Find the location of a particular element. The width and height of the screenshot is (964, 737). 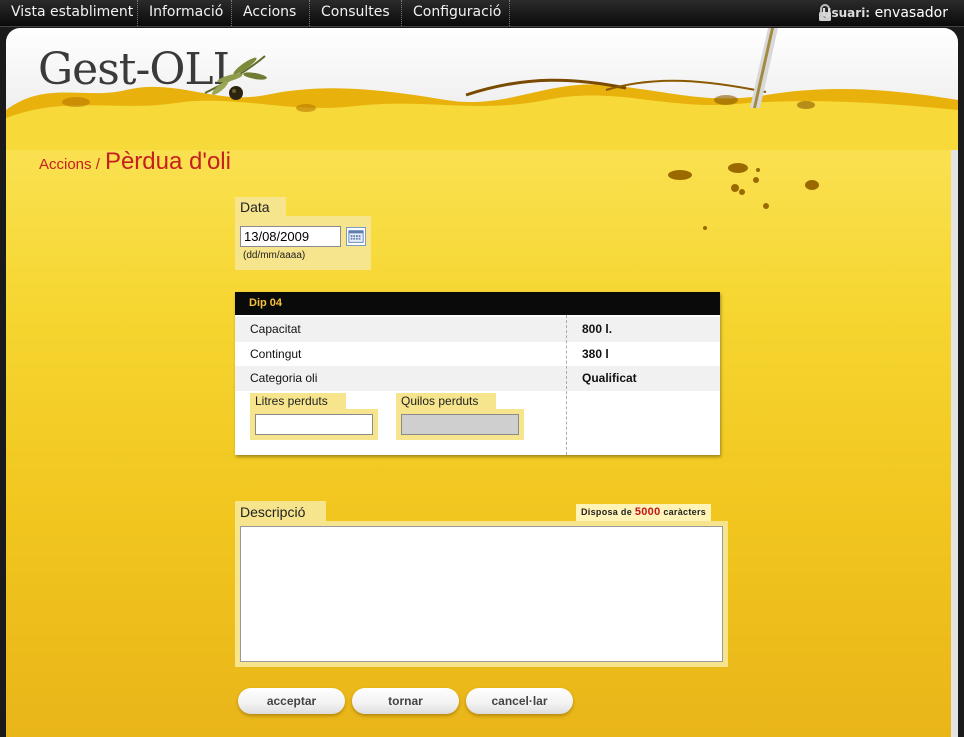

oil-droplets-decoration is located at coordinates (743, 196).